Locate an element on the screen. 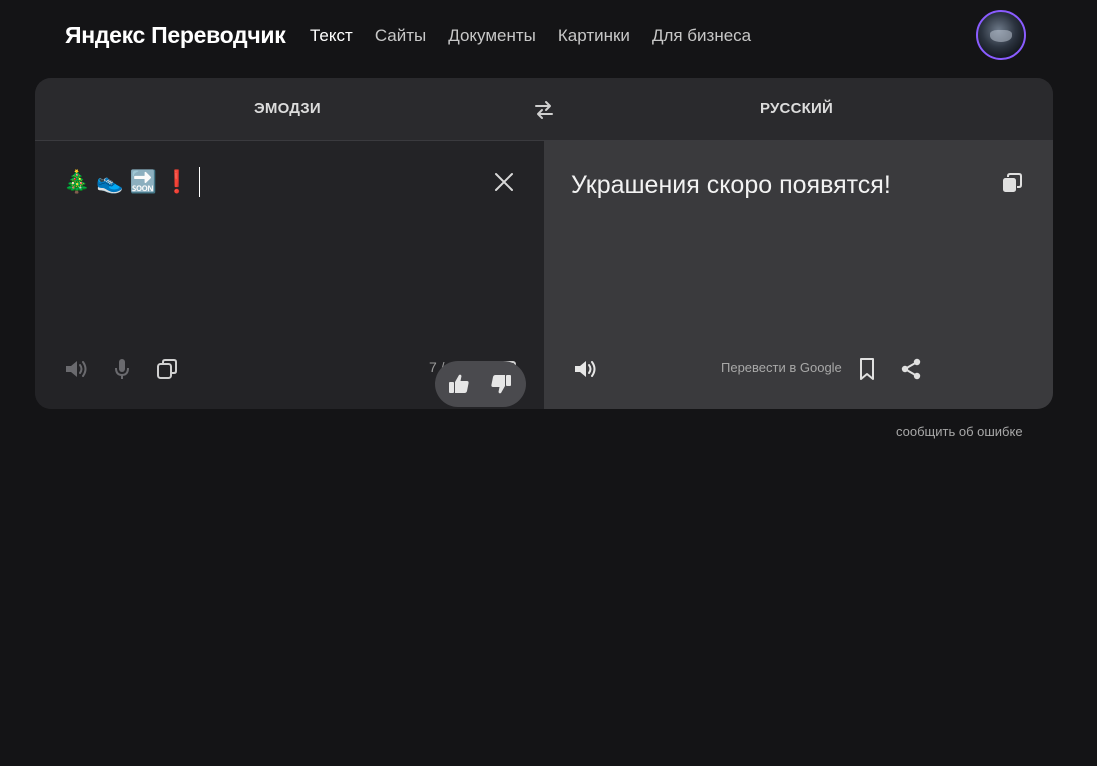 The image size is (1097, 766). voice-input-button is located at coordinates (122, 369).